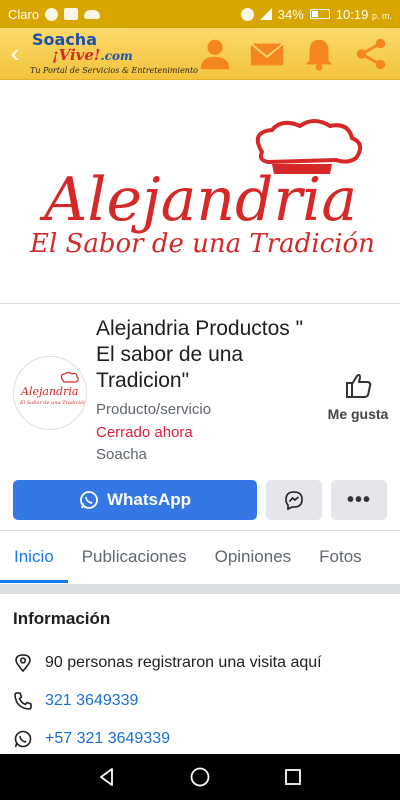 This screenshot has width=400, height=800. What do you see at coordinates (89, 500) in the screenshot?
I see `whatsapp-icon` at bounding box center [89, 500].